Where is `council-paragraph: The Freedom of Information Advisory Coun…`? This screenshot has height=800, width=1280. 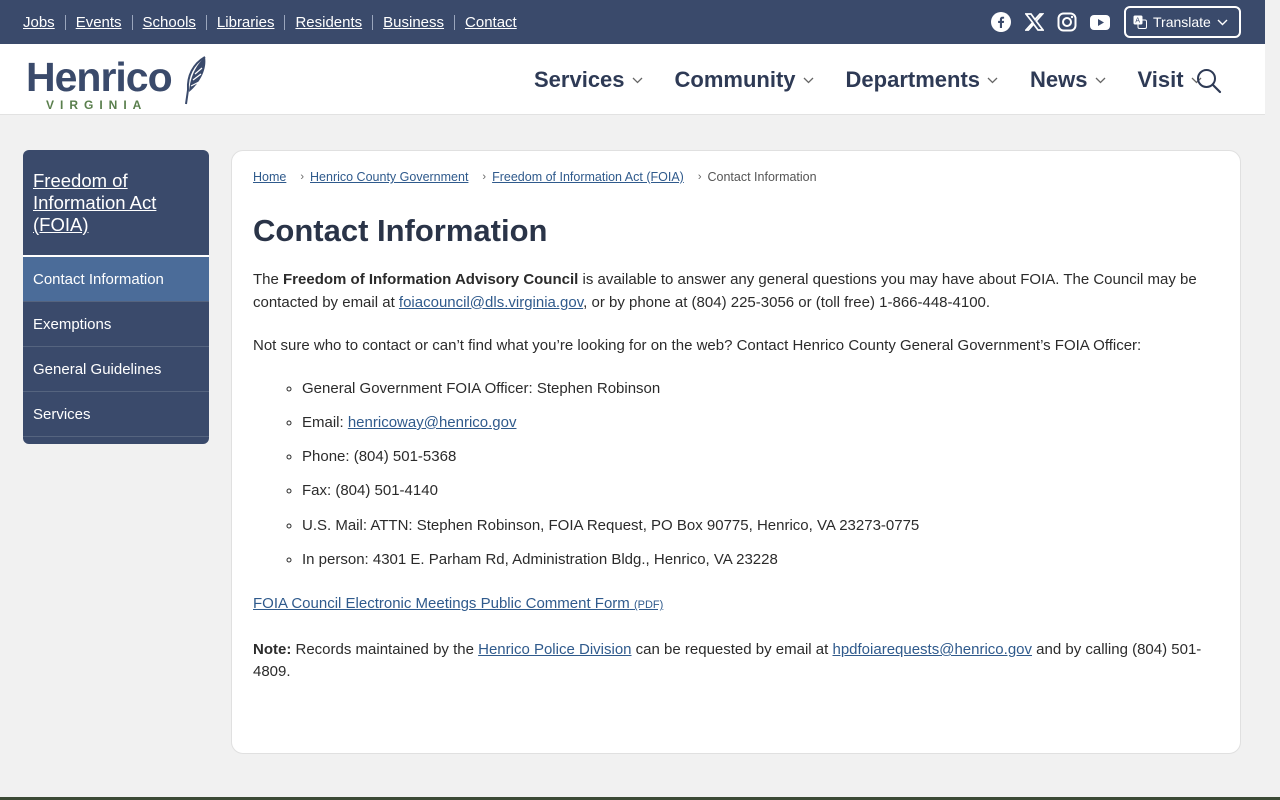 council-paragraph: The Freedom of Information Advisory Coun… is located at coordinates (733, 291).